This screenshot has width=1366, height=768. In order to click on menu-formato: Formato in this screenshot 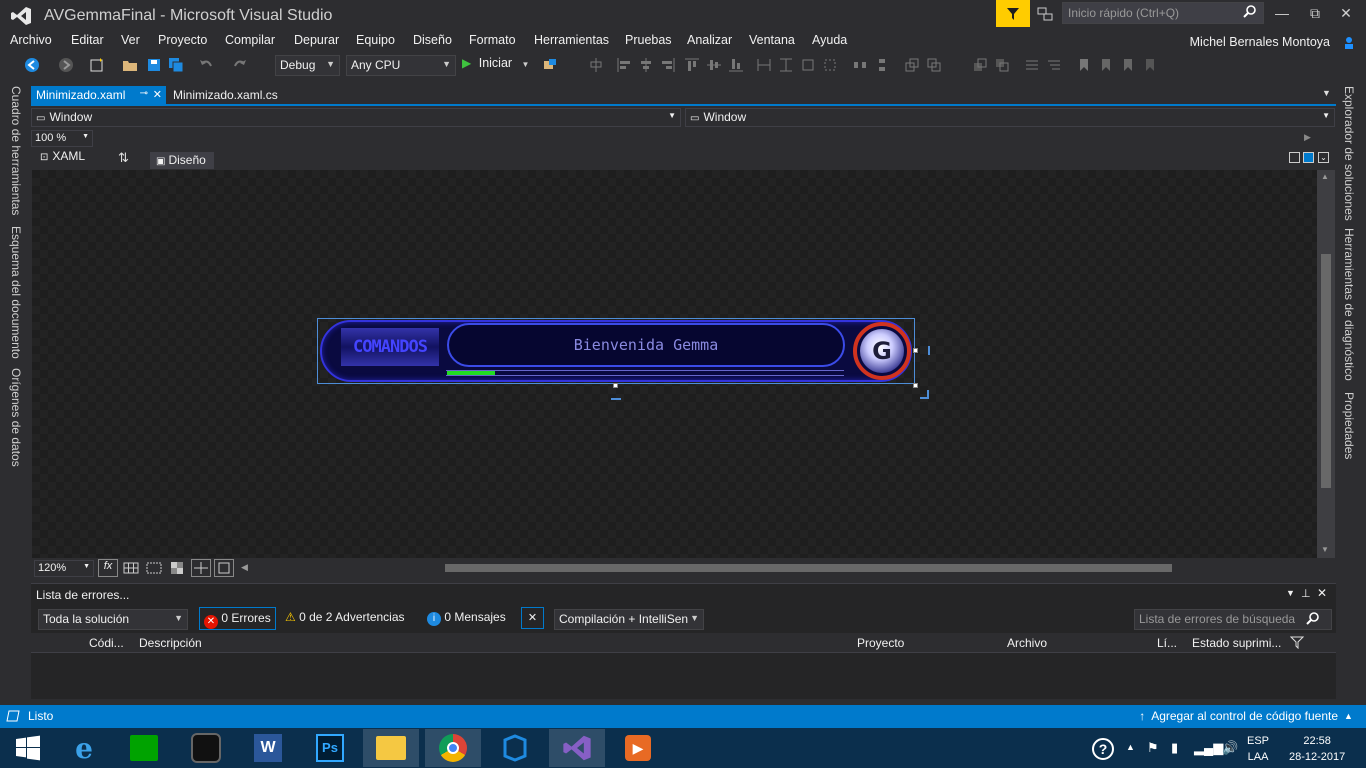, I will do `click(492, 40)`.